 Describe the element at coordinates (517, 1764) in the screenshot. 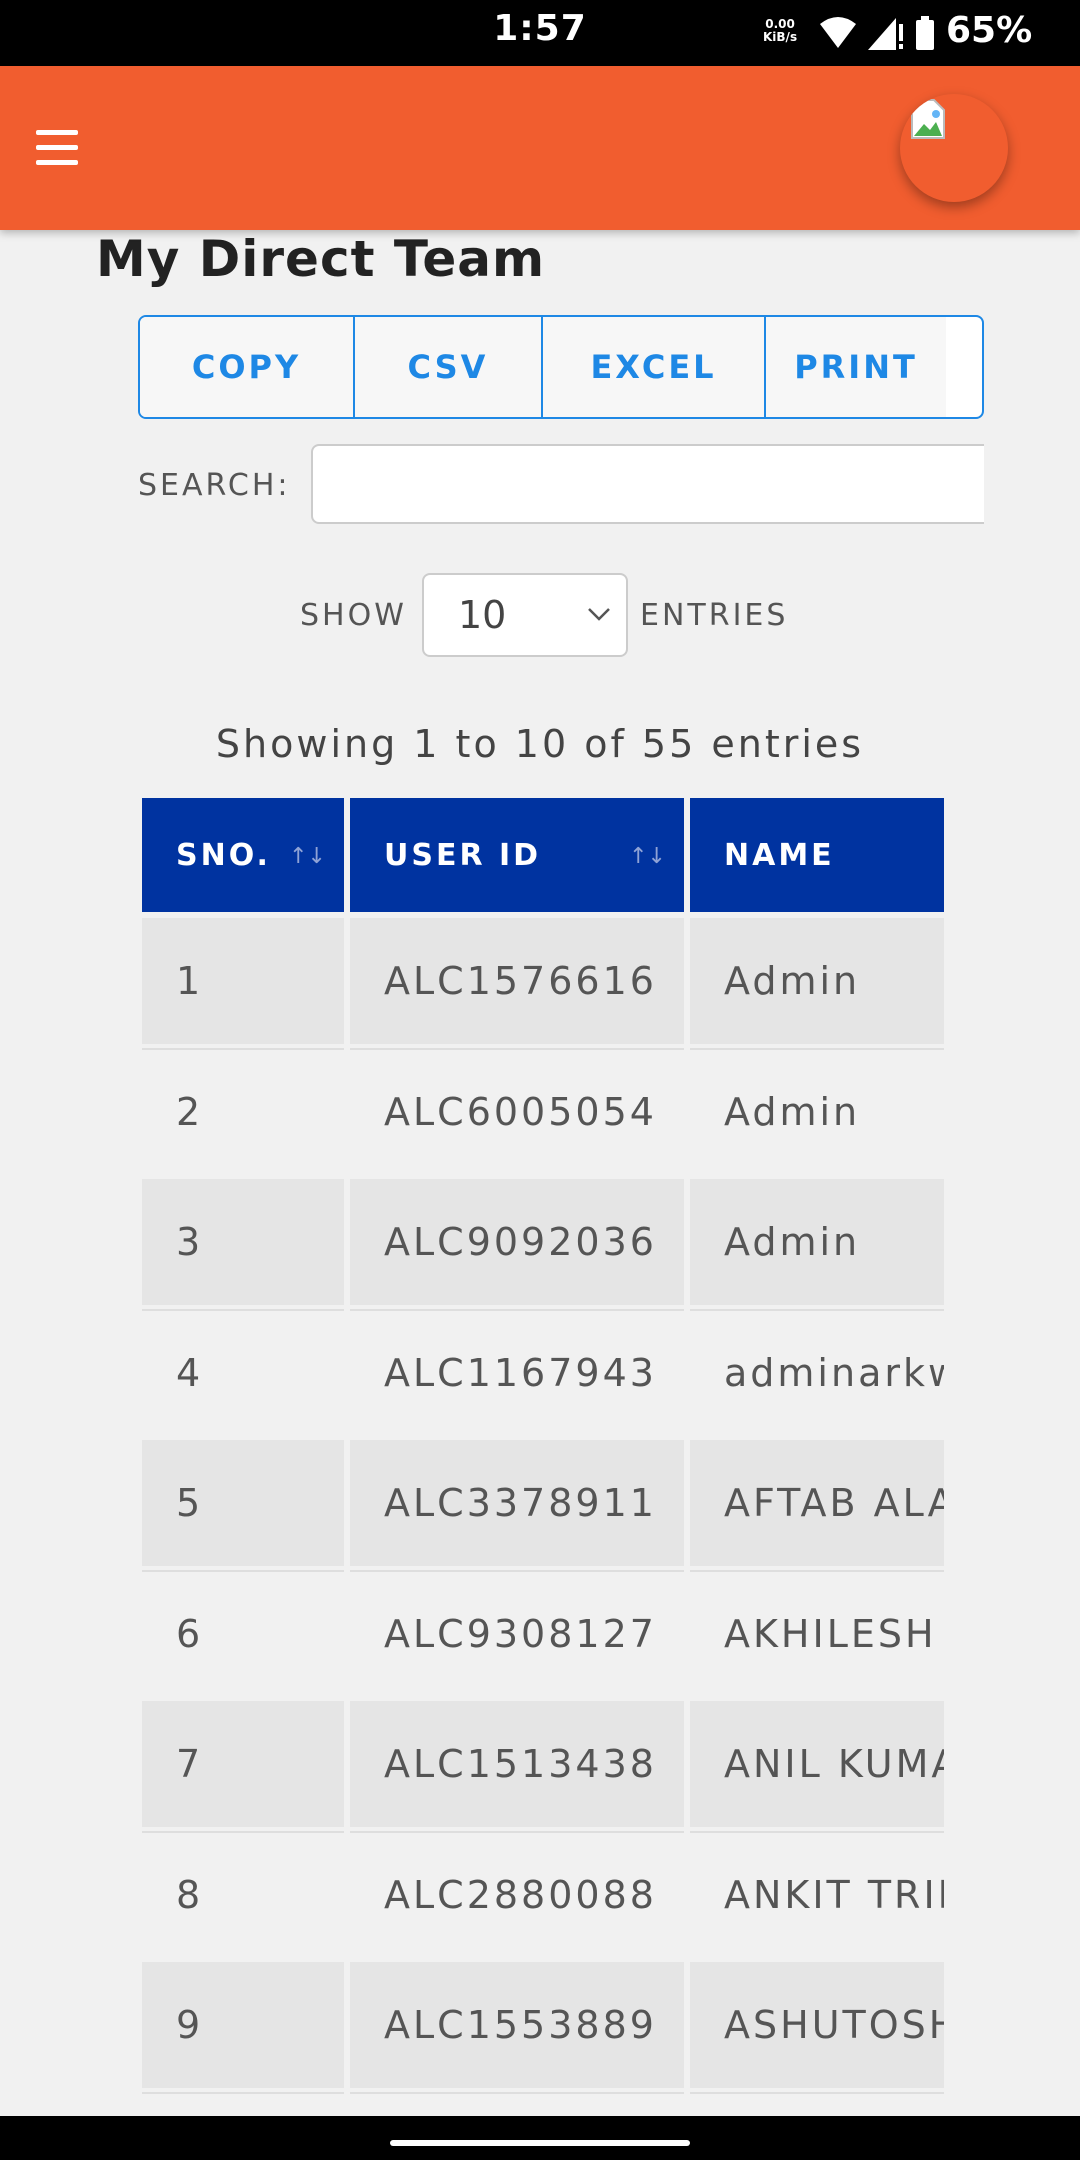

I see `cell-user-id: ALC1513438` at that location.